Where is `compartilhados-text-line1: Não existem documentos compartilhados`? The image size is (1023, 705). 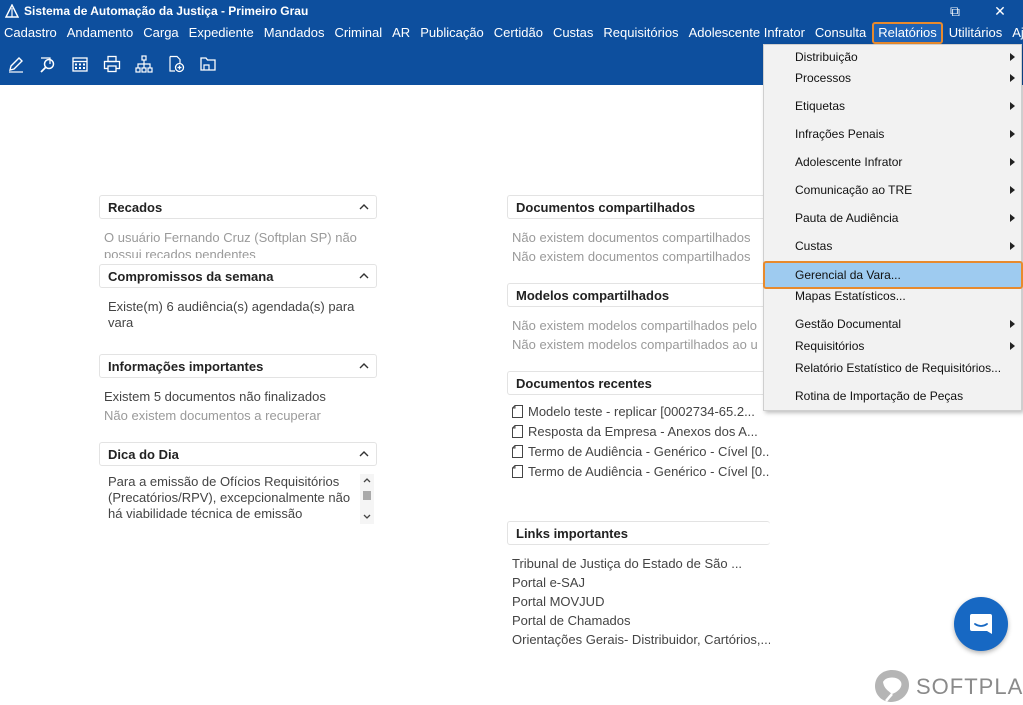
compartilhados-text-line1: Não existem documentos compartilhados is located at coordinates (631, 237).